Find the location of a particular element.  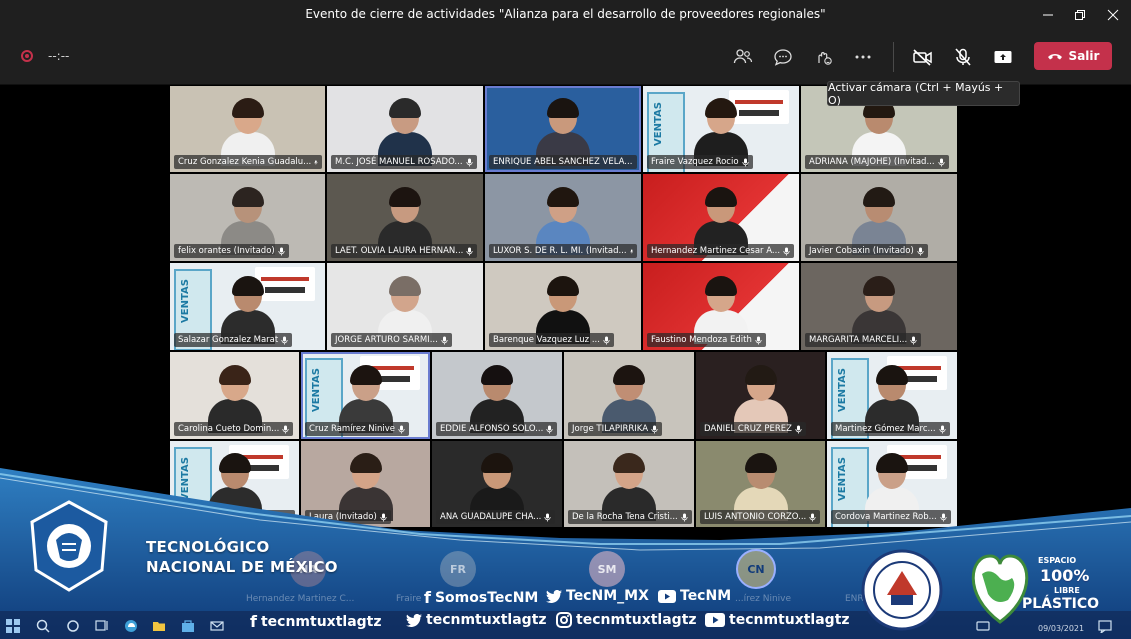

mic-off-icon is located at coordinates (963, 57).